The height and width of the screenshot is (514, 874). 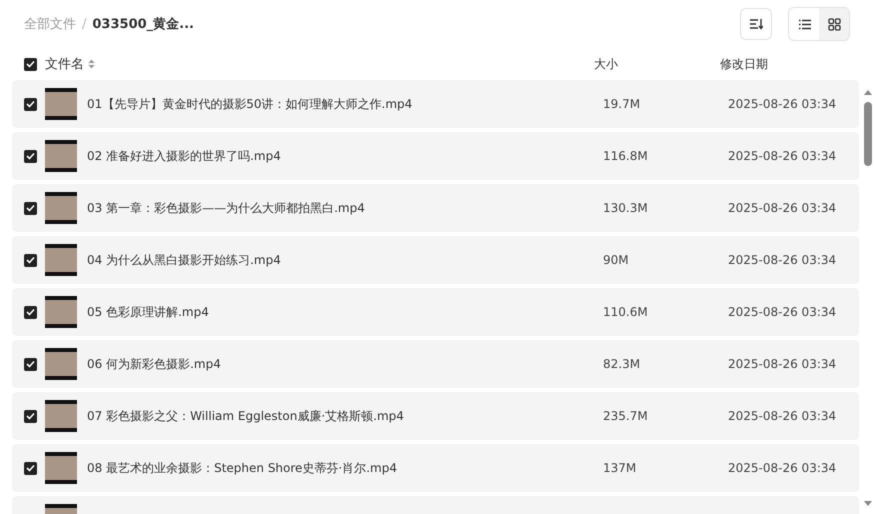 I want to click on file-size: 116.8M, so click(x=625, y=156).